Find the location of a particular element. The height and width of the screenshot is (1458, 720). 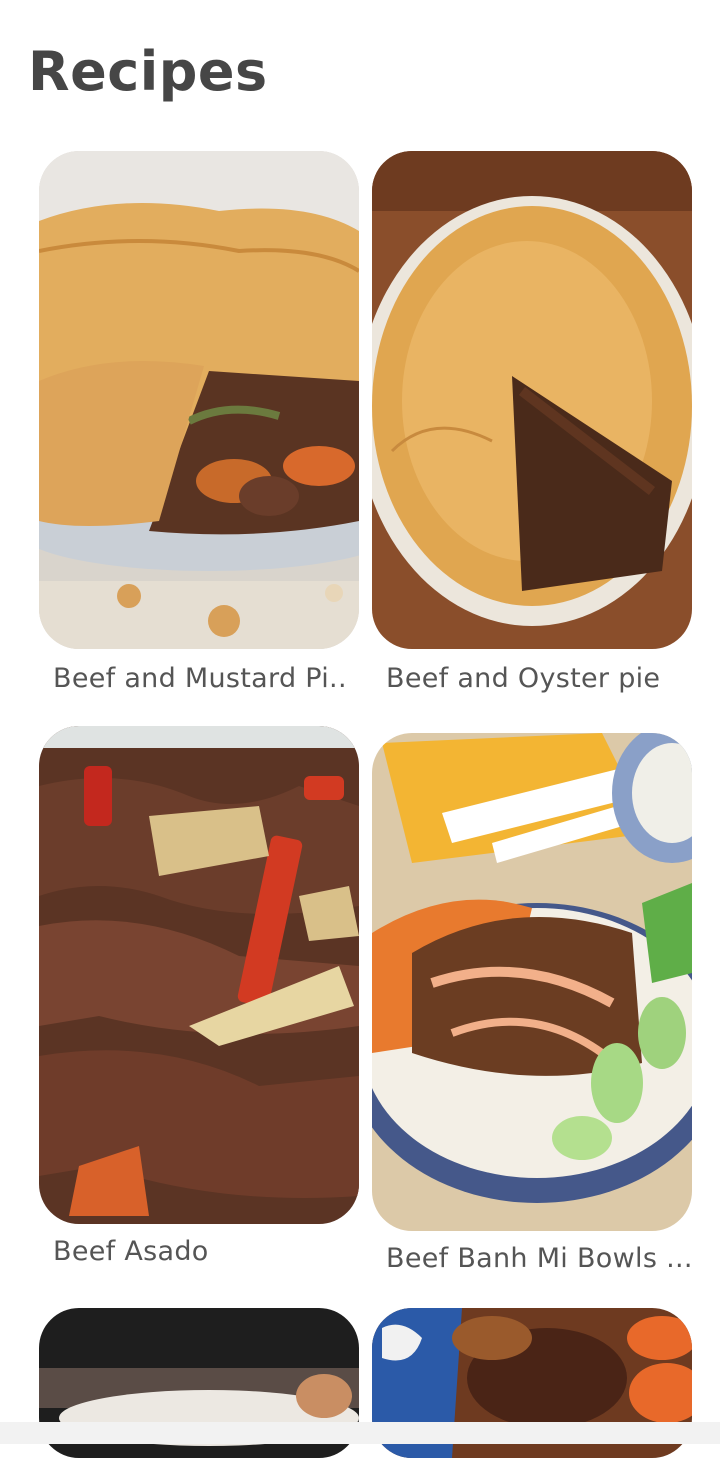

page-title: Recipes is located at coordinates (148, 71).